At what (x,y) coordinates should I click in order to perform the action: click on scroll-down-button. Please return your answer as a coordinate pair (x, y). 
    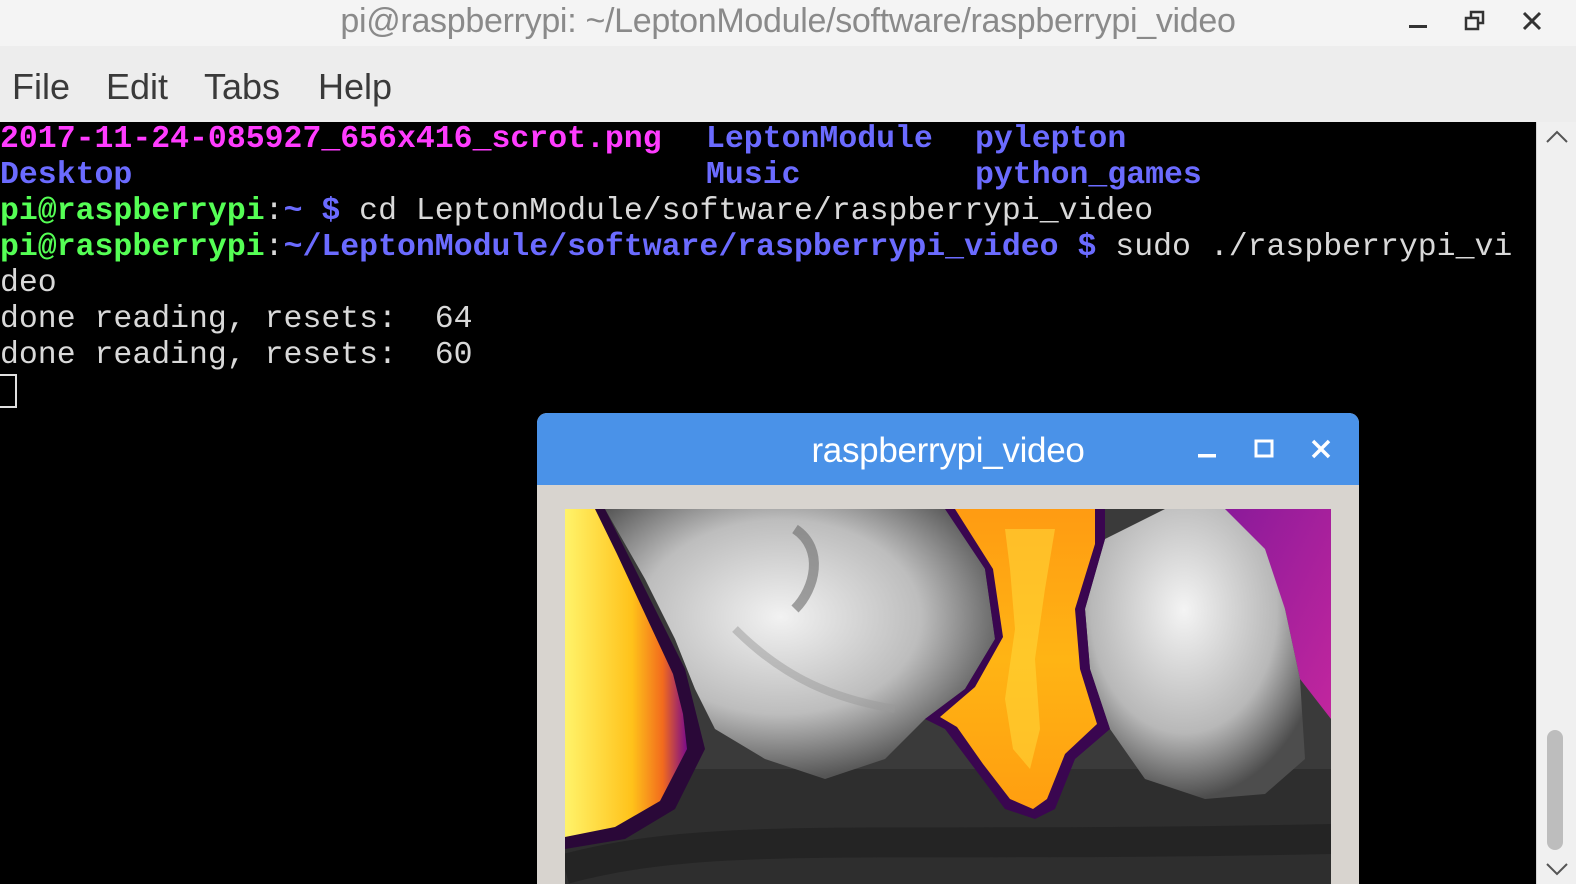
    Looking at the image, I should click on (1556, 869).